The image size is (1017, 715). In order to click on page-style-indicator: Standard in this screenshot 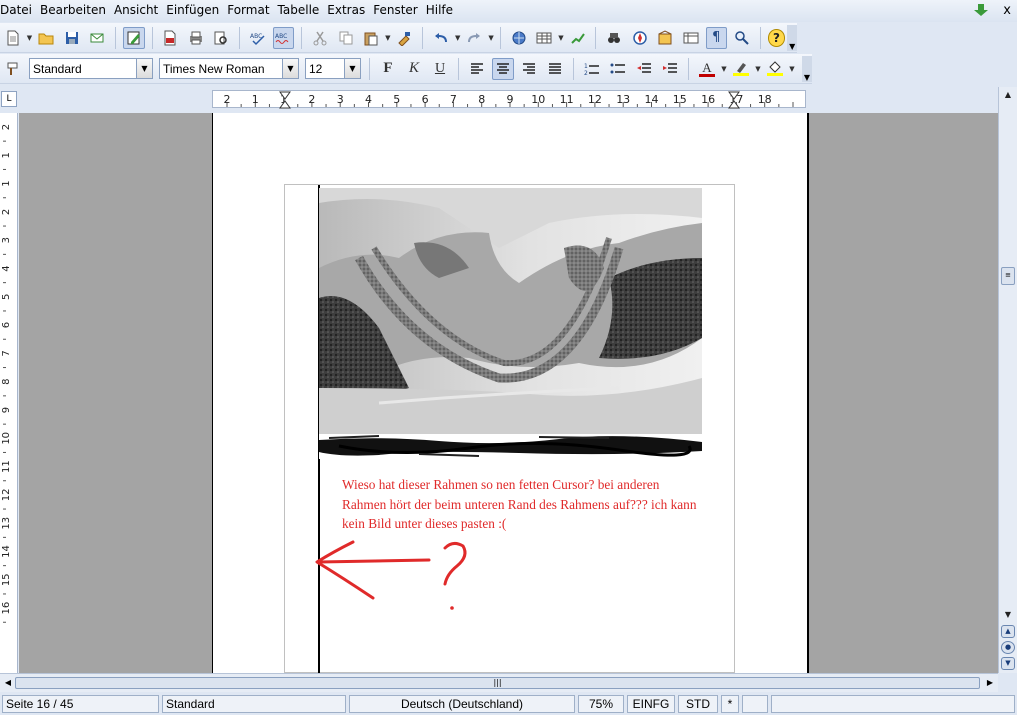, I will do `click(254, 704)`.